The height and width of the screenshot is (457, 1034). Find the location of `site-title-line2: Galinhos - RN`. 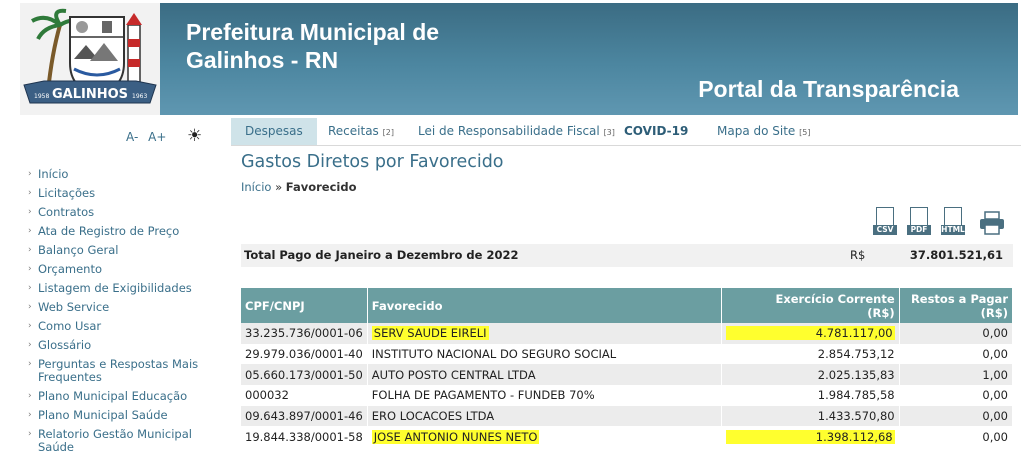

site-title-line2: Galinhos - RN is located at coordinates (262, 60).